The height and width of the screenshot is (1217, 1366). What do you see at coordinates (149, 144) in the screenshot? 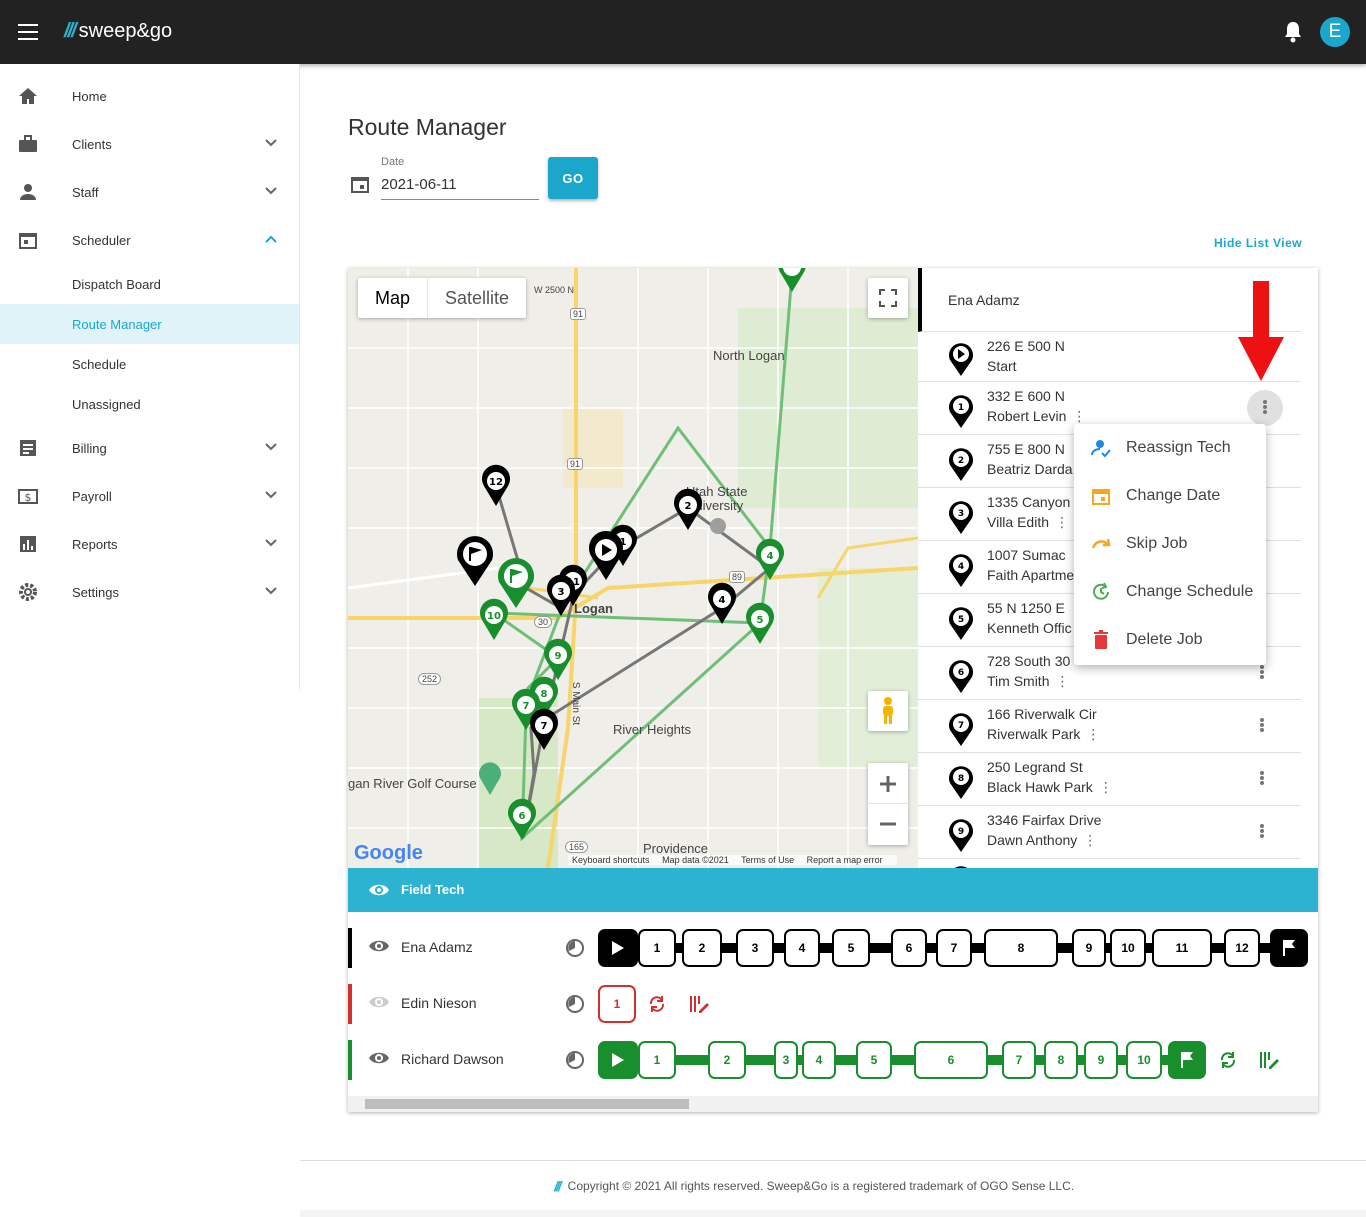
I see `sidebar-item-clients: Clients` at bounding box center [149, 144].